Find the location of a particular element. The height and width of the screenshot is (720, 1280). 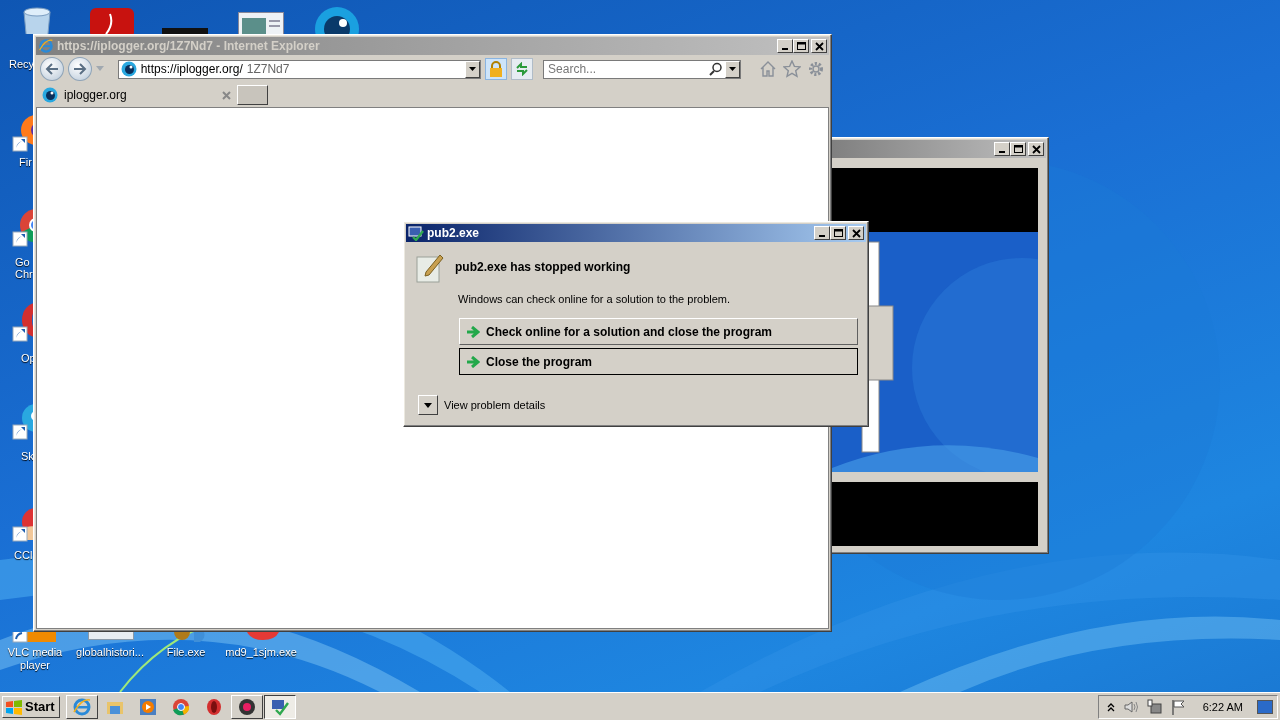

speaker-icon is located at coordinates (1130, 706).